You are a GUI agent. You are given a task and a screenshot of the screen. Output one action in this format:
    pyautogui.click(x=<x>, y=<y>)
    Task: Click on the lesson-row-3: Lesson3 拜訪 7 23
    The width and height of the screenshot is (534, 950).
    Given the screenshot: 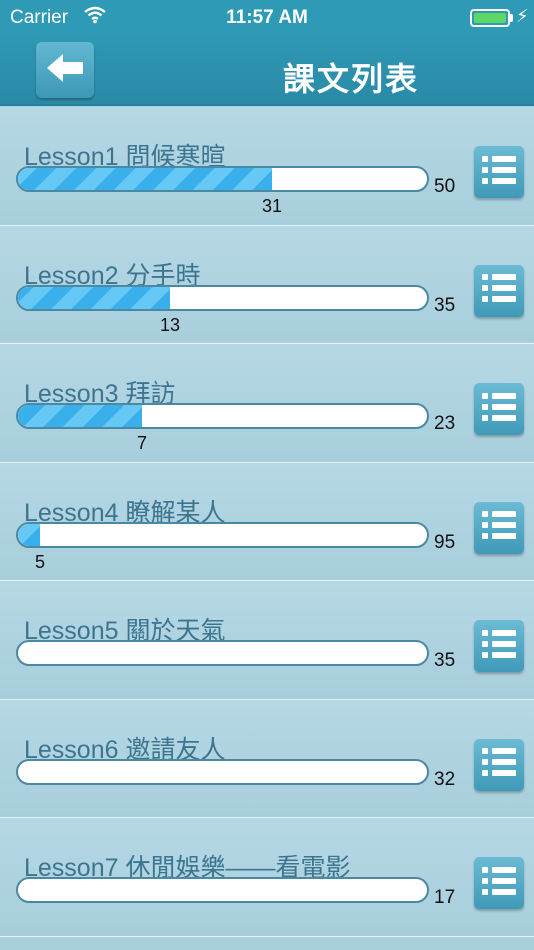 What is the action you would take?
    pyautogui.click(x=267, y=403)
    